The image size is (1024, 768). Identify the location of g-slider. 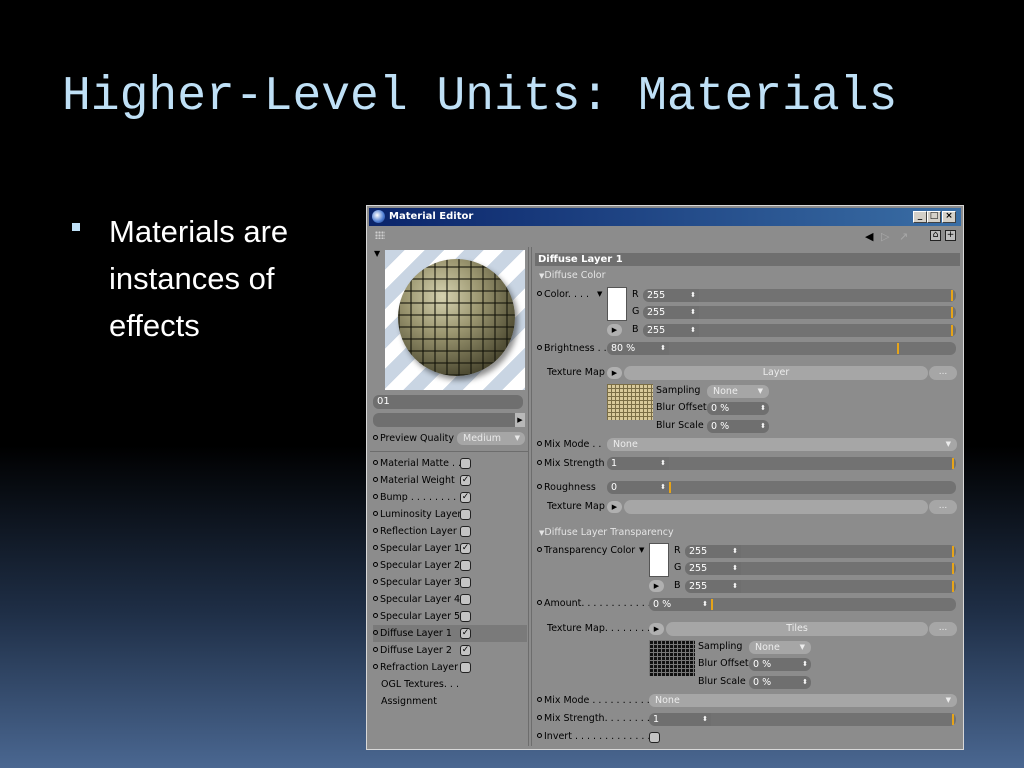
(827, 312).